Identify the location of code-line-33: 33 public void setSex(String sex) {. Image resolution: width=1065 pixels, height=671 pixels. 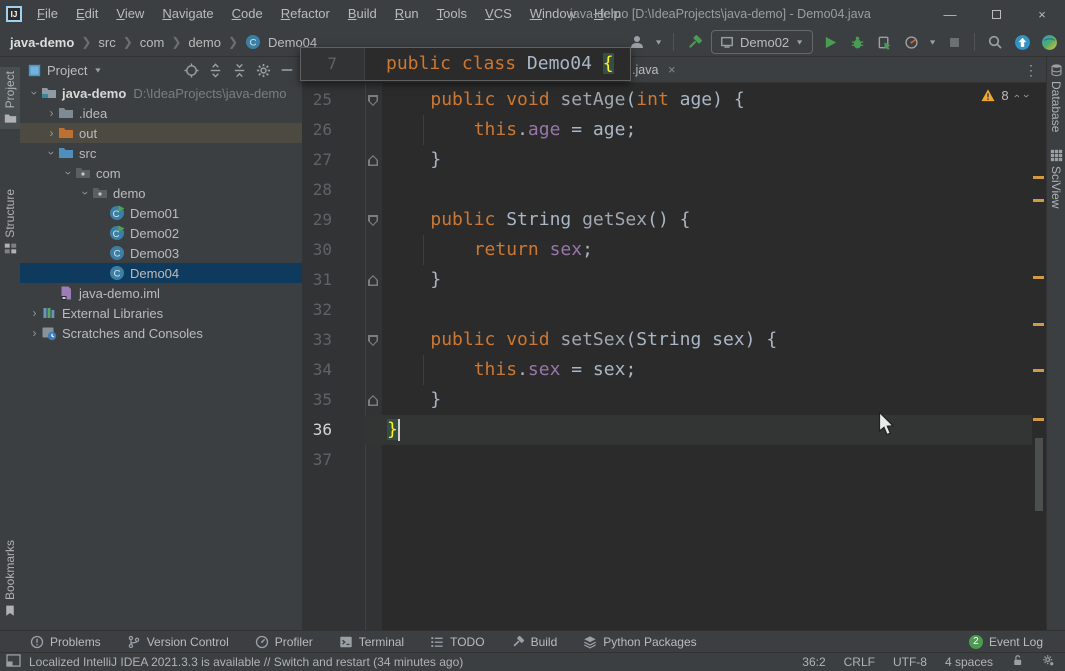
(667, 340).